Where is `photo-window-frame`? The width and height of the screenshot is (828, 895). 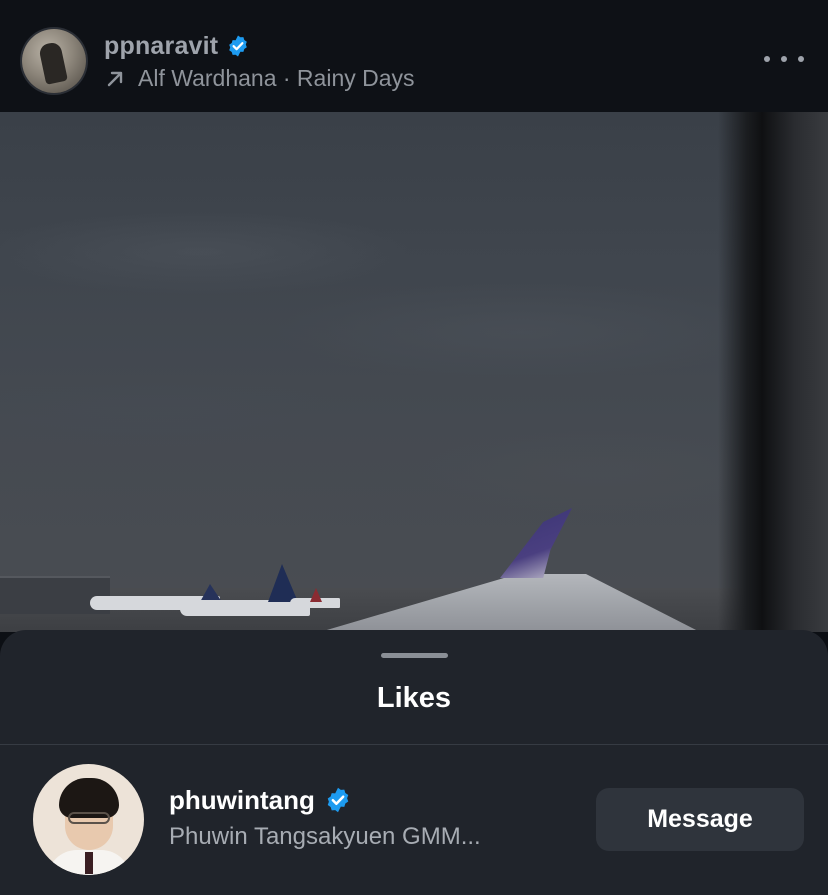 photo-window-frame is located at coordinates (773, 372).